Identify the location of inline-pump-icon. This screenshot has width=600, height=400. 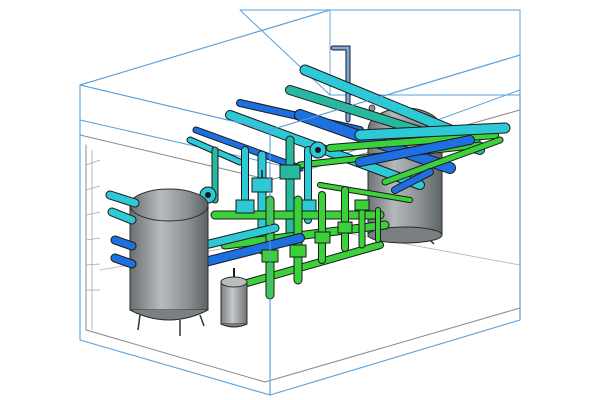
(318, 150).